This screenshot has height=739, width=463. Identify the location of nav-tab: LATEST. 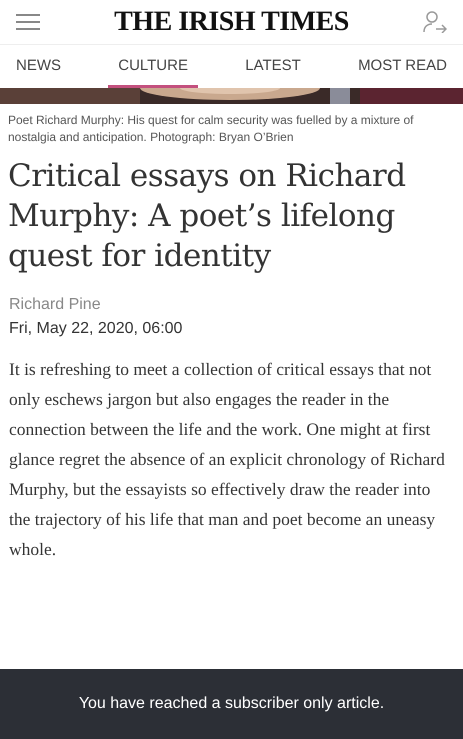
(273, 66).